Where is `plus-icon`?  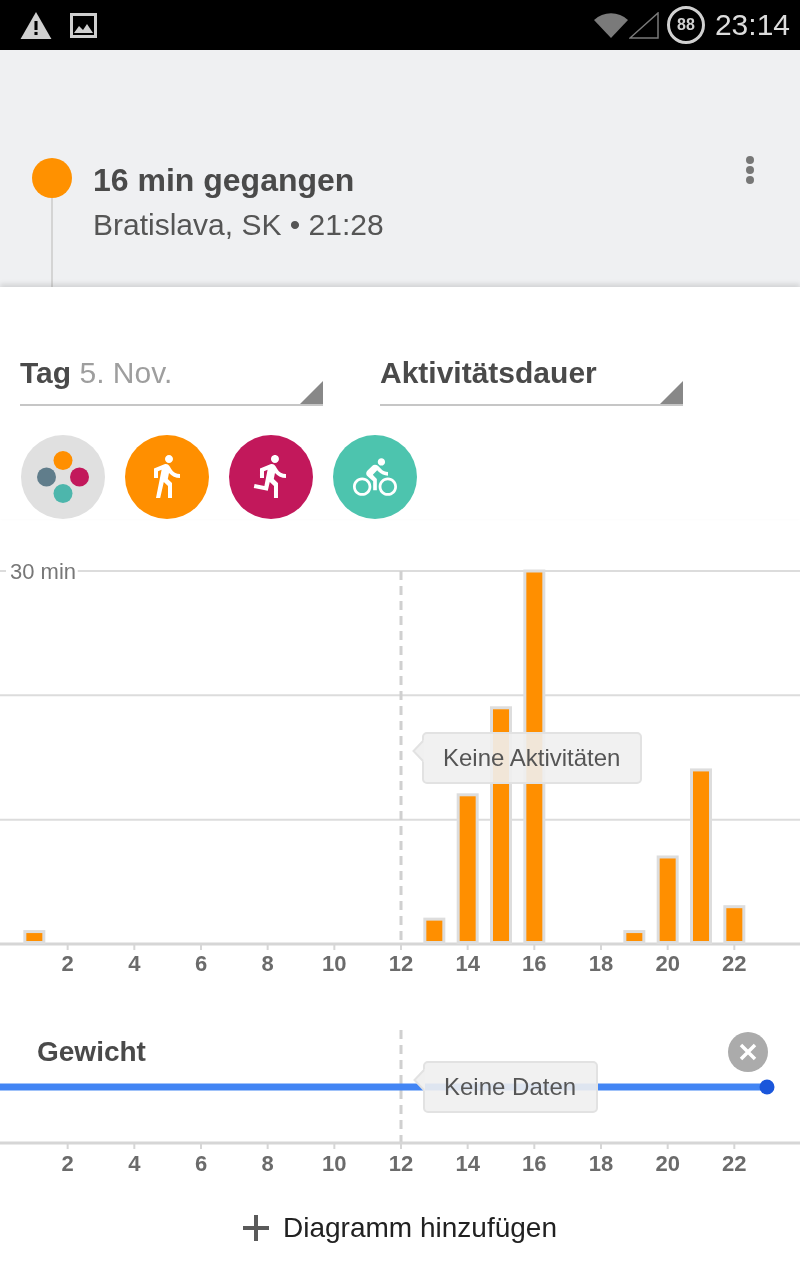
plus-icon is located at coordinates (256, 1228).